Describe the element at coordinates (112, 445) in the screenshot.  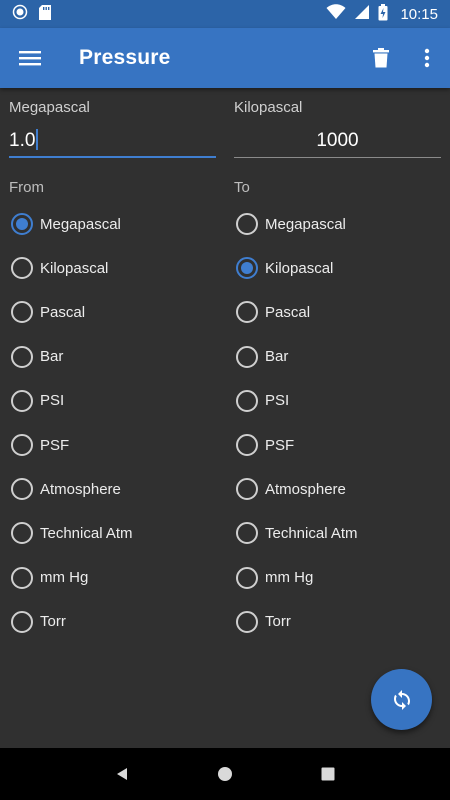
I see `from-option-psf: PSF` at that location.